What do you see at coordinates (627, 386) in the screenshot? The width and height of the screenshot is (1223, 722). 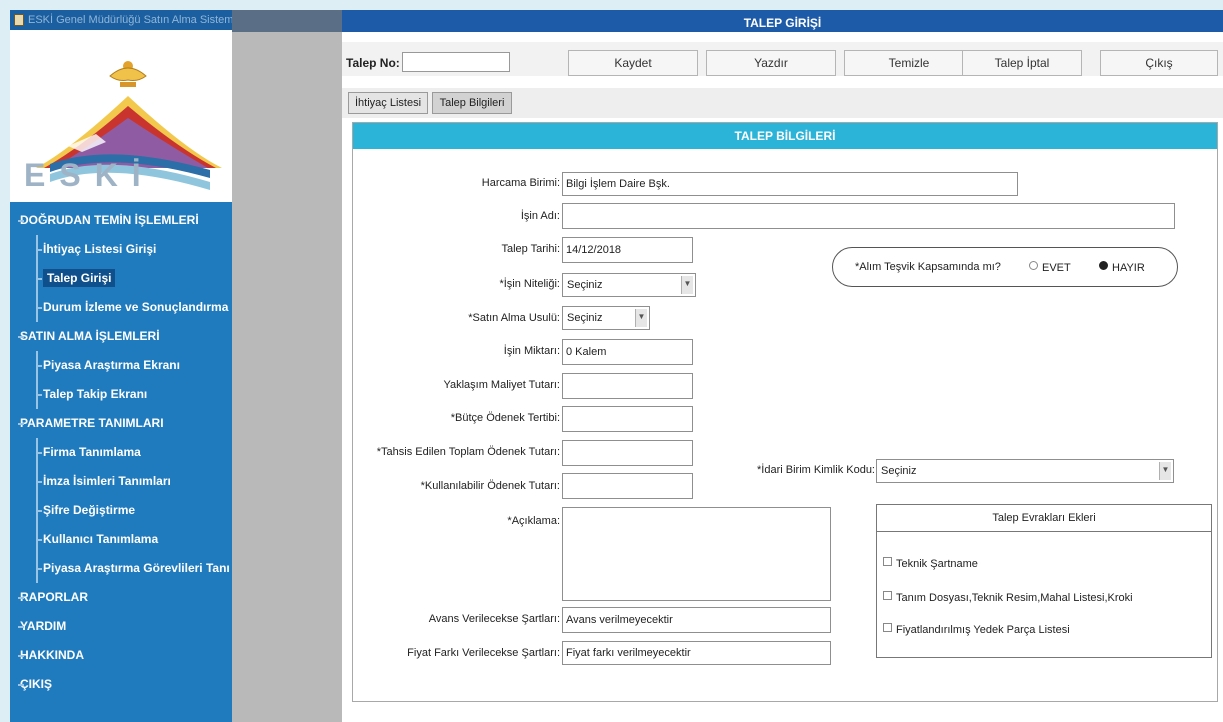 I see `yaklasik-maliyet-field` at bounding box center [627, 386].